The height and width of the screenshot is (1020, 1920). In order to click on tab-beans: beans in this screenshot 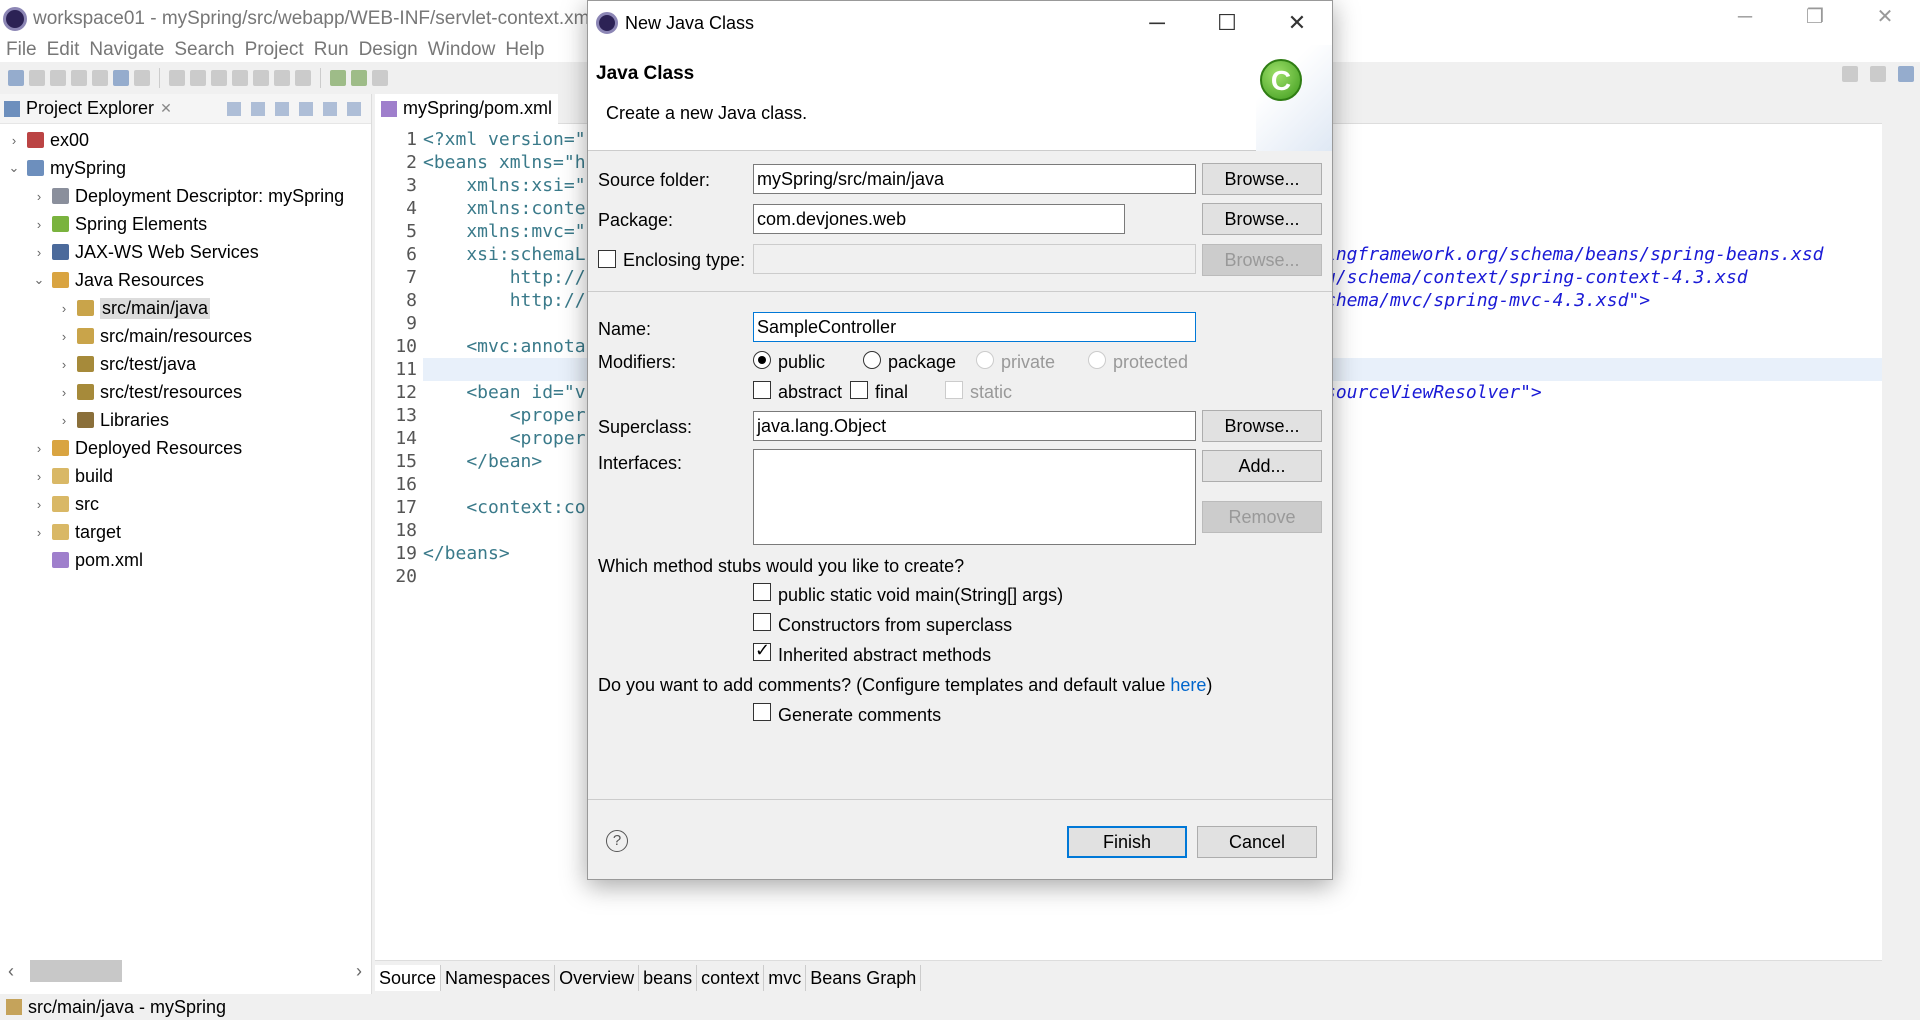, I will do `click(668, 977)`.